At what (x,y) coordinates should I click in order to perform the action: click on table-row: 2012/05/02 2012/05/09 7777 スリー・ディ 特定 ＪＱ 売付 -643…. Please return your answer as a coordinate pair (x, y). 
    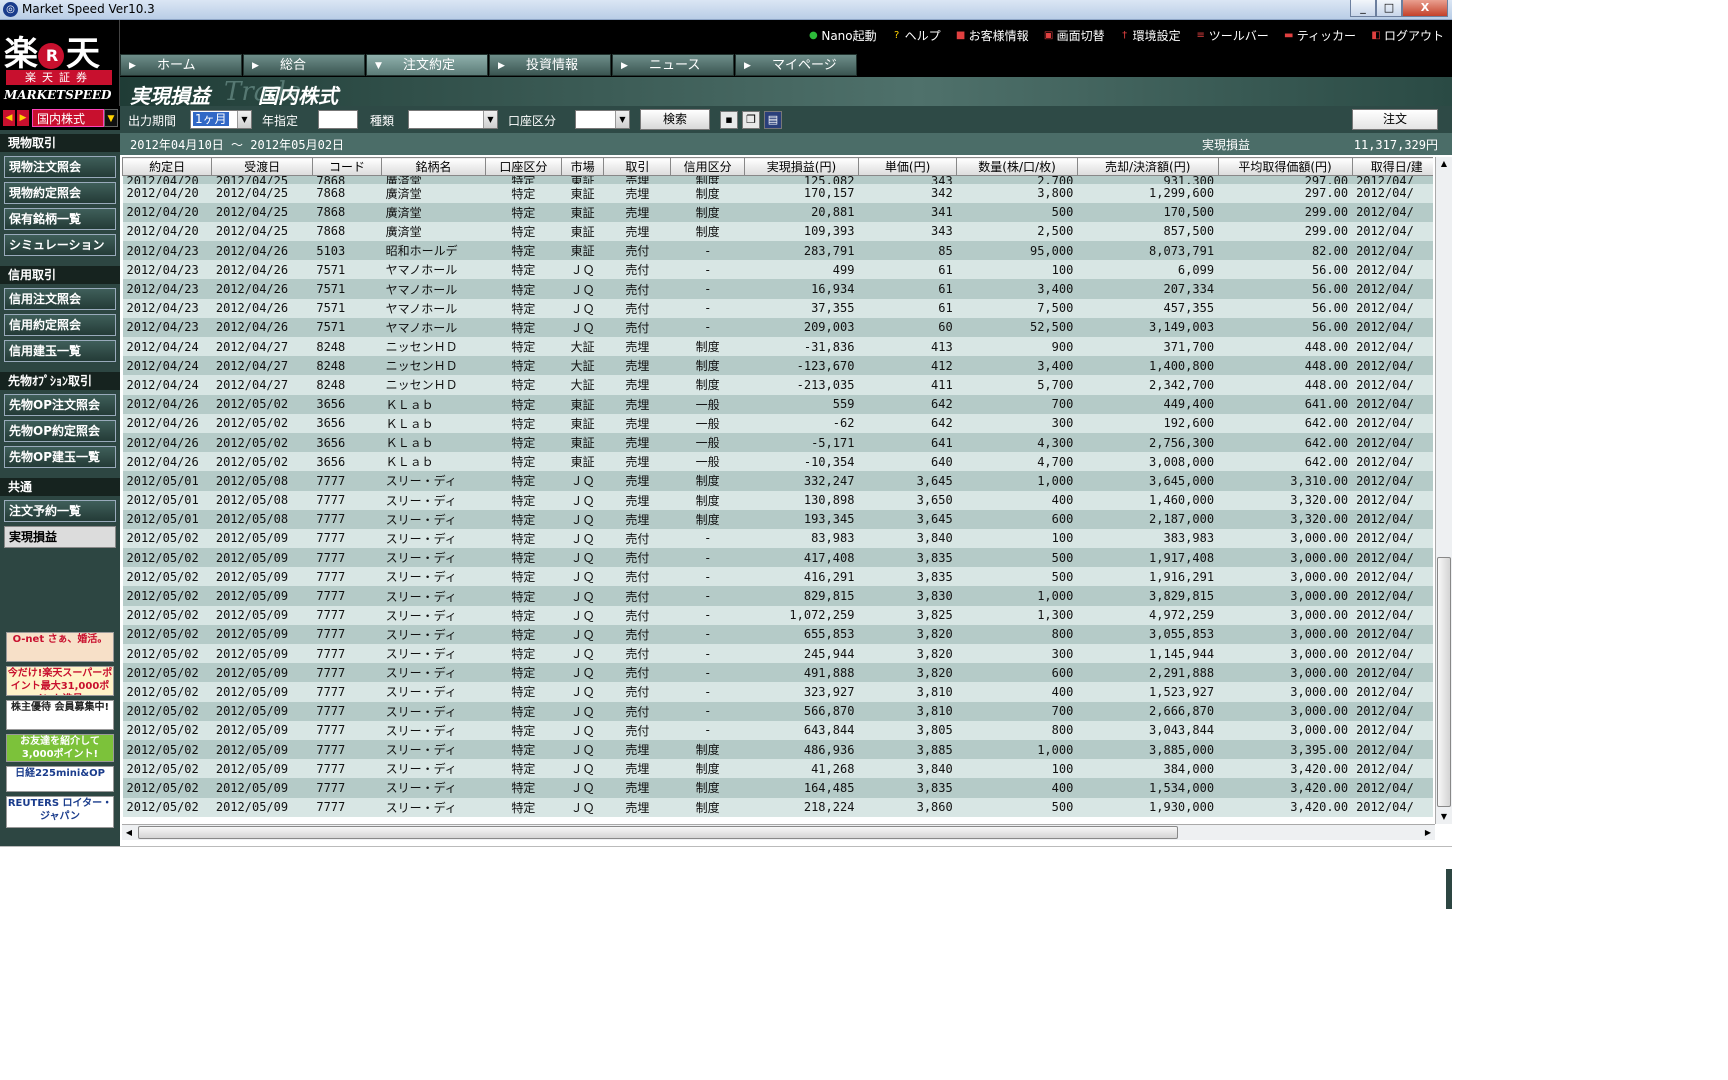
    Looking at the image, I should click on (777, 730).